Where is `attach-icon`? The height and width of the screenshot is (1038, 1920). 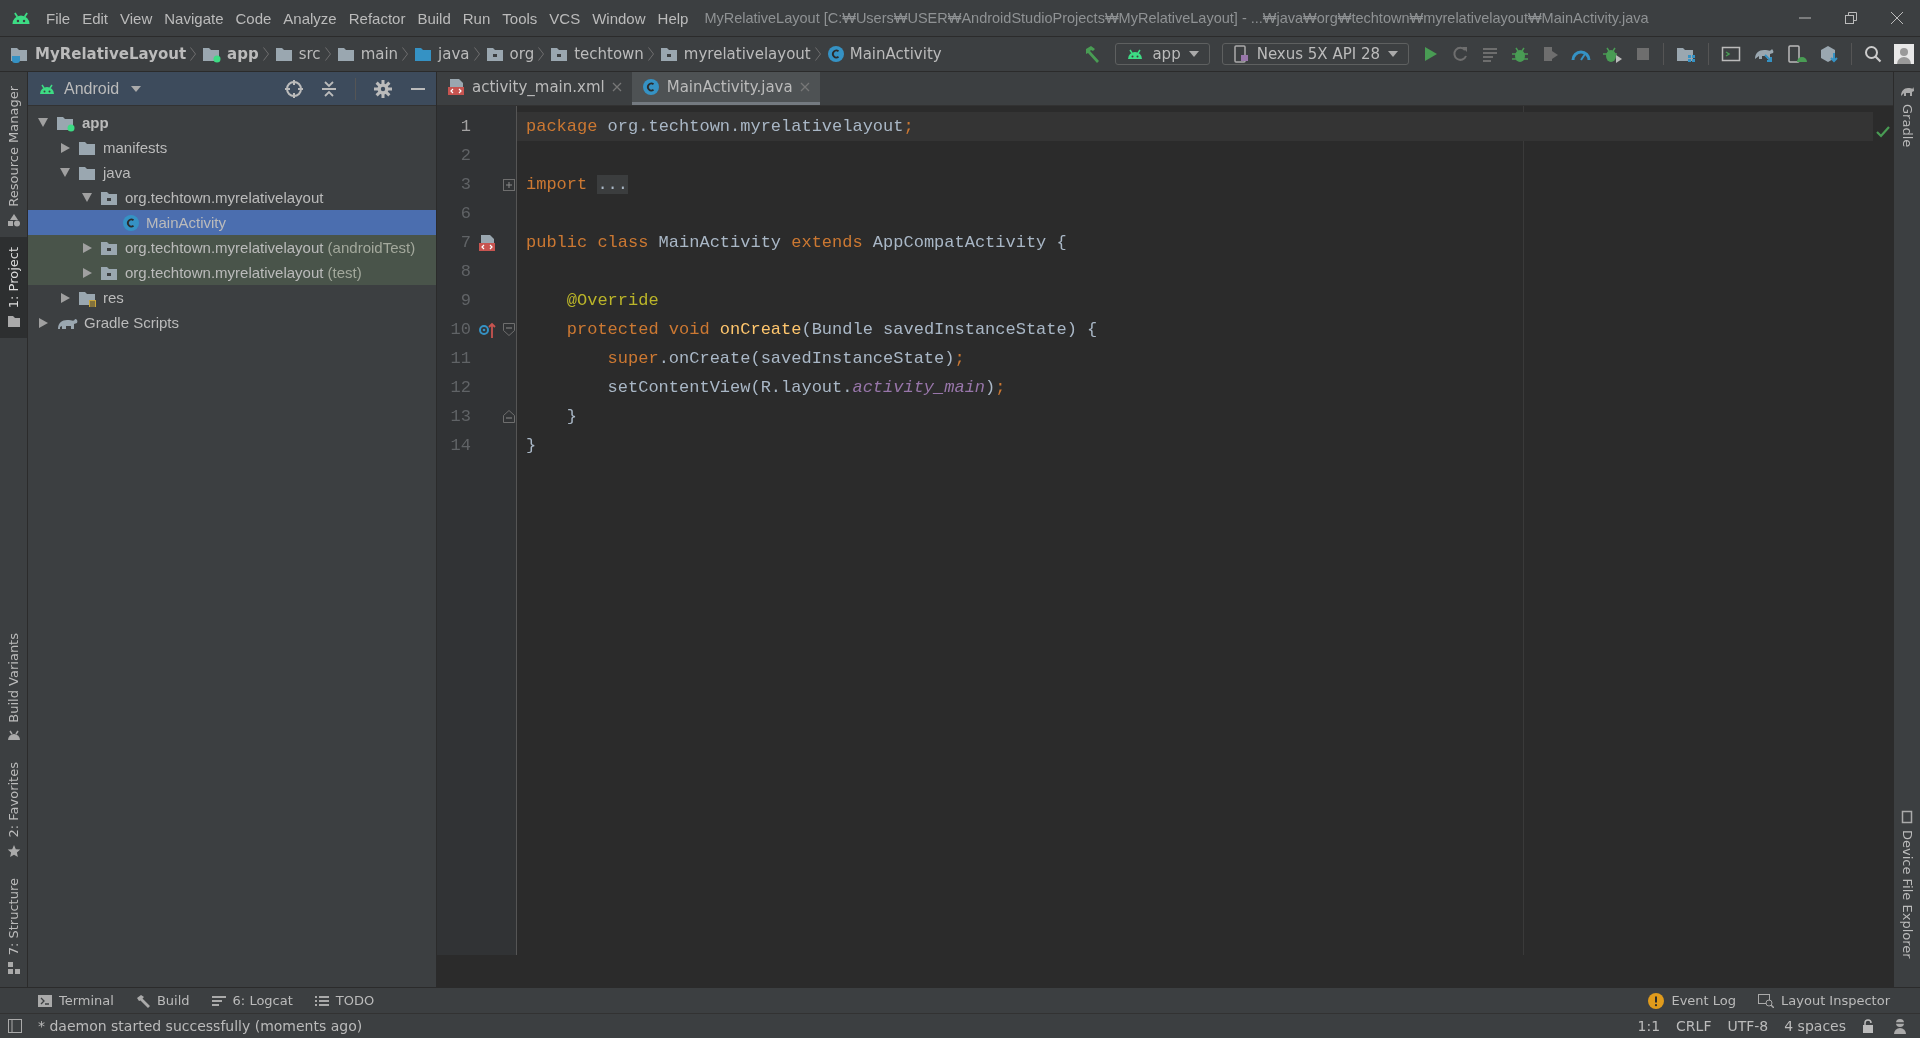
attach-icon is located at coordinates (1550, 54).